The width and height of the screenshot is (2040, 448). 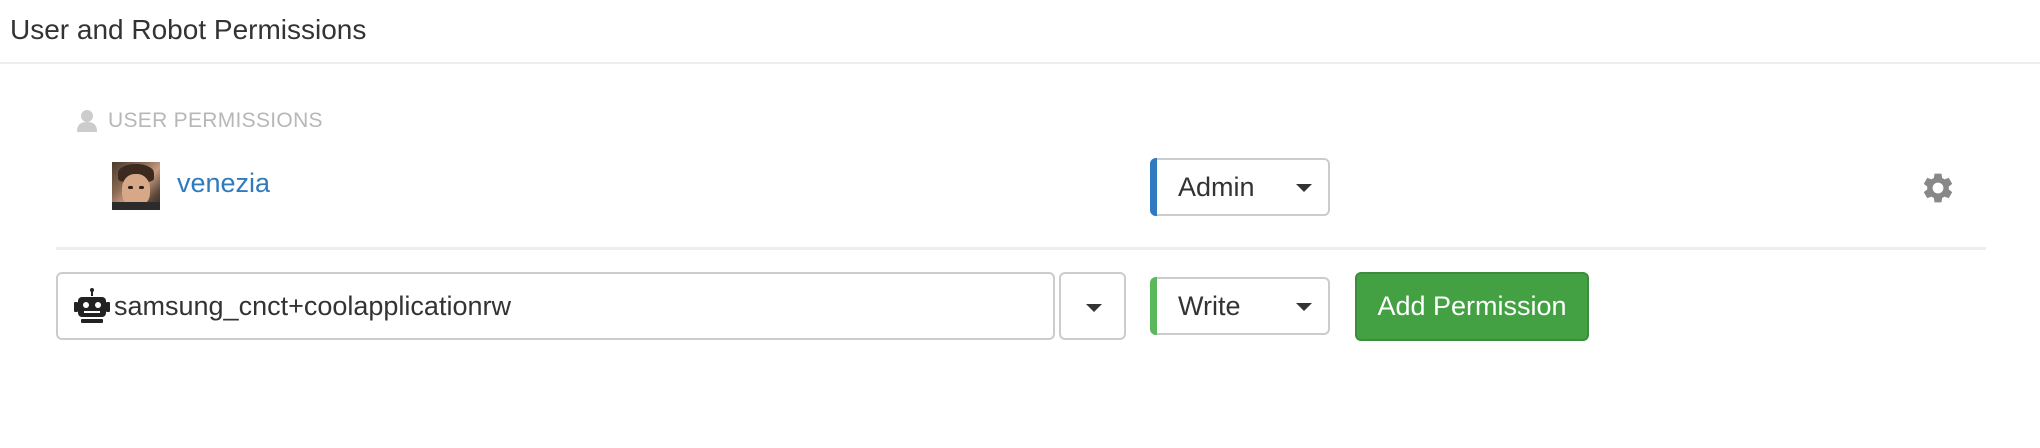 I want to click on avatar, so click(x=136, y=186).